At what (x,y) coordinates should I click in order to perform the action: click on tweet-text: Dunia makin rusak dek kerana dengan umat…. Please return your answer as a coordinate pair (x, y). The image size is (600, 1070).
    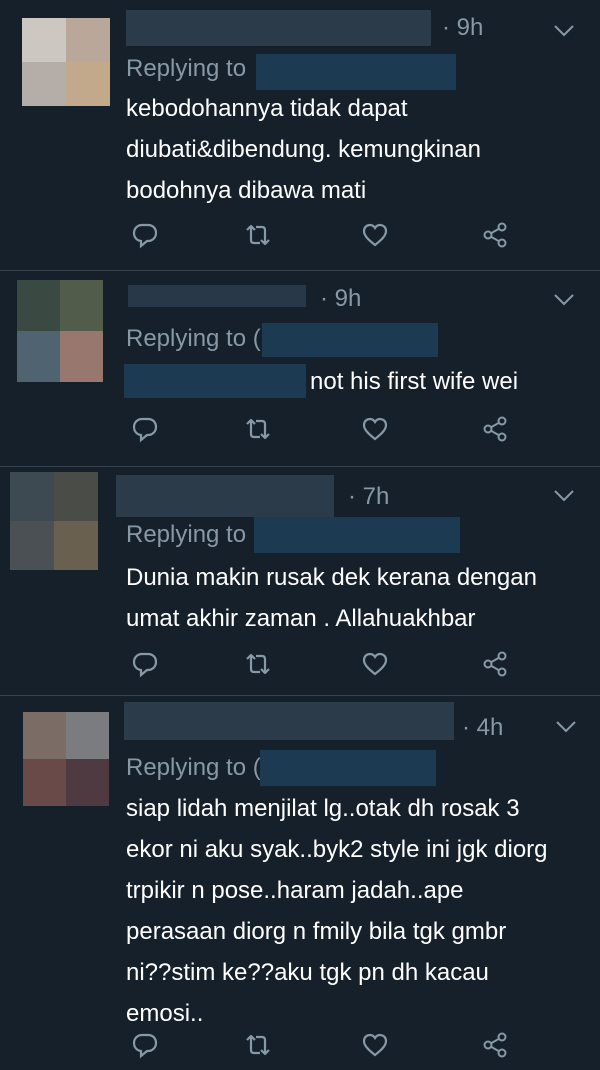
    Looking at the image, I should click on (331, 598).